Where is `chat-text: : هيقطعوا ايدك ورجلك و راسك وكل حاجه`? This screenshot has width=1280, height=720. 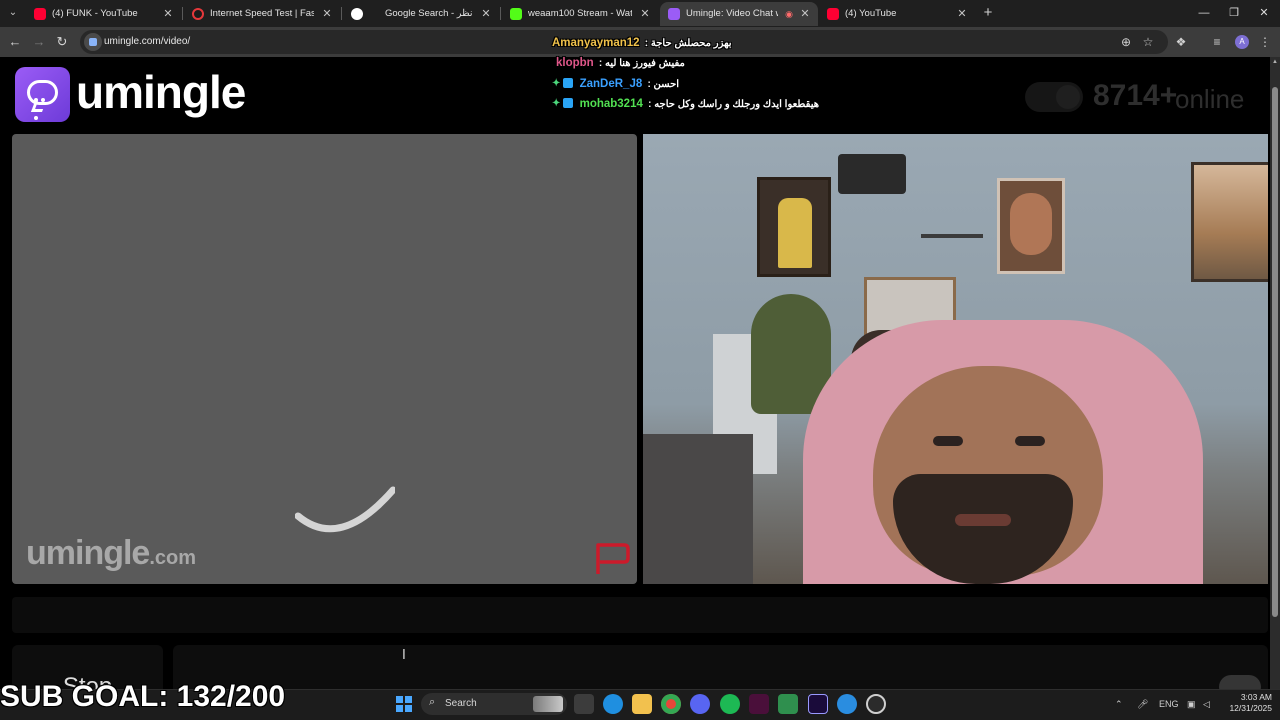 chat-text: : هيقطعوا ايدك ورجلك و راسك وكل حاجه is located at coordinates (733, 105).